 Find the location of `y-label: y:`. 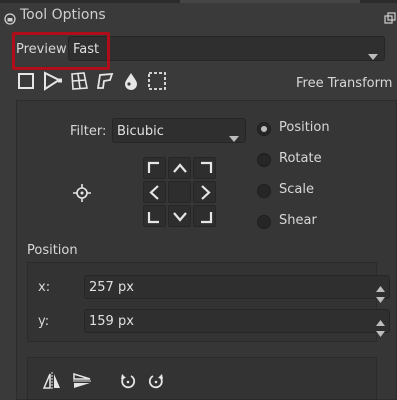

y-label: y: is located at coordinates (44, 321).